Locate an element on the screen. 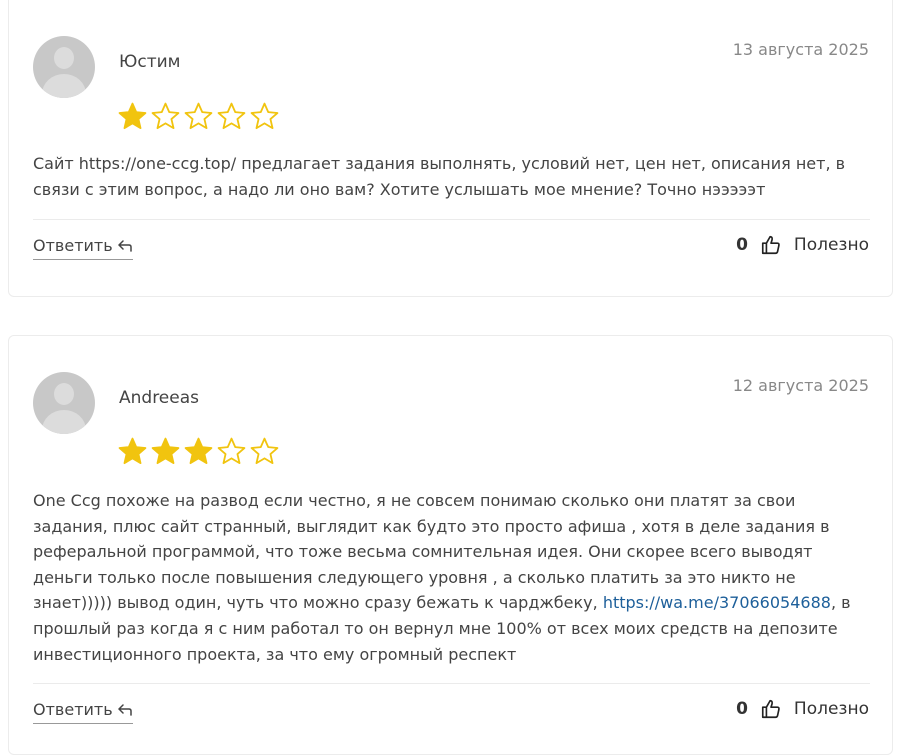 The image size is (921, 755). review-author: Юстим is located at coordinates (150, 62).